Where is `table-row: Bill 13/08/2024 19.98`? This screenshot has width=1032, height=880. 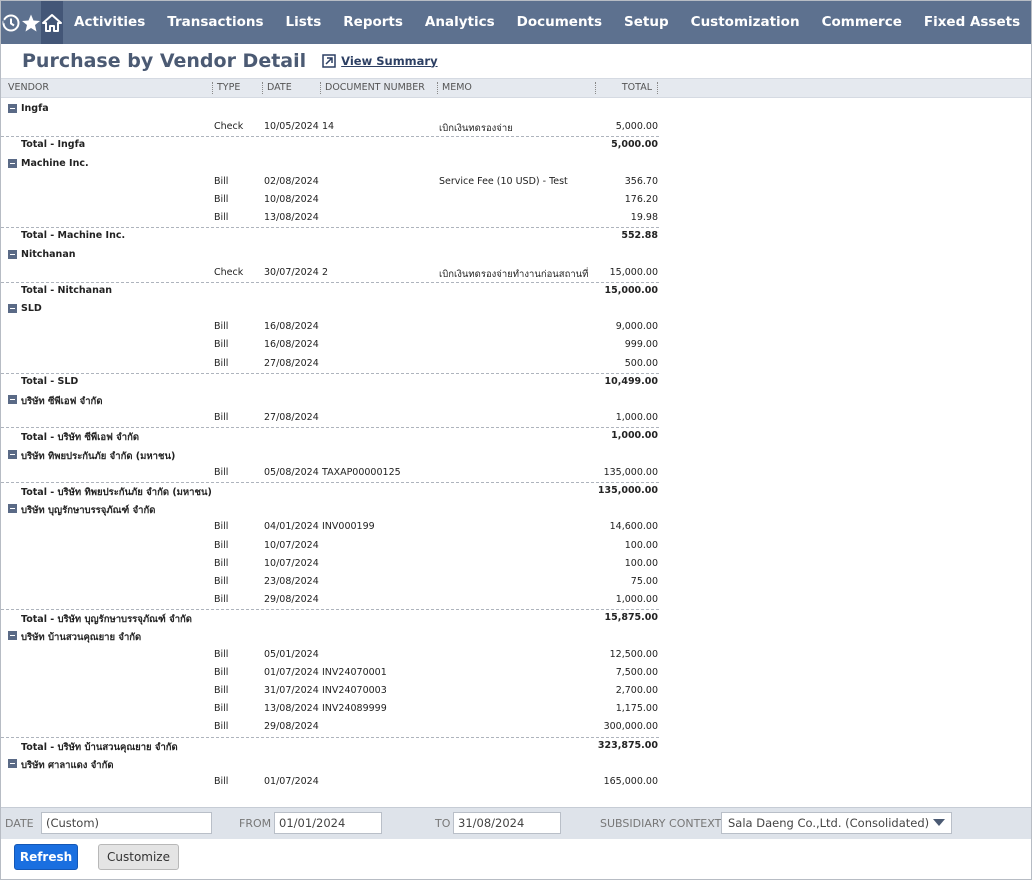 table-row: Bill 13/08/2024 19.98 is located at coordinates (516, 218).